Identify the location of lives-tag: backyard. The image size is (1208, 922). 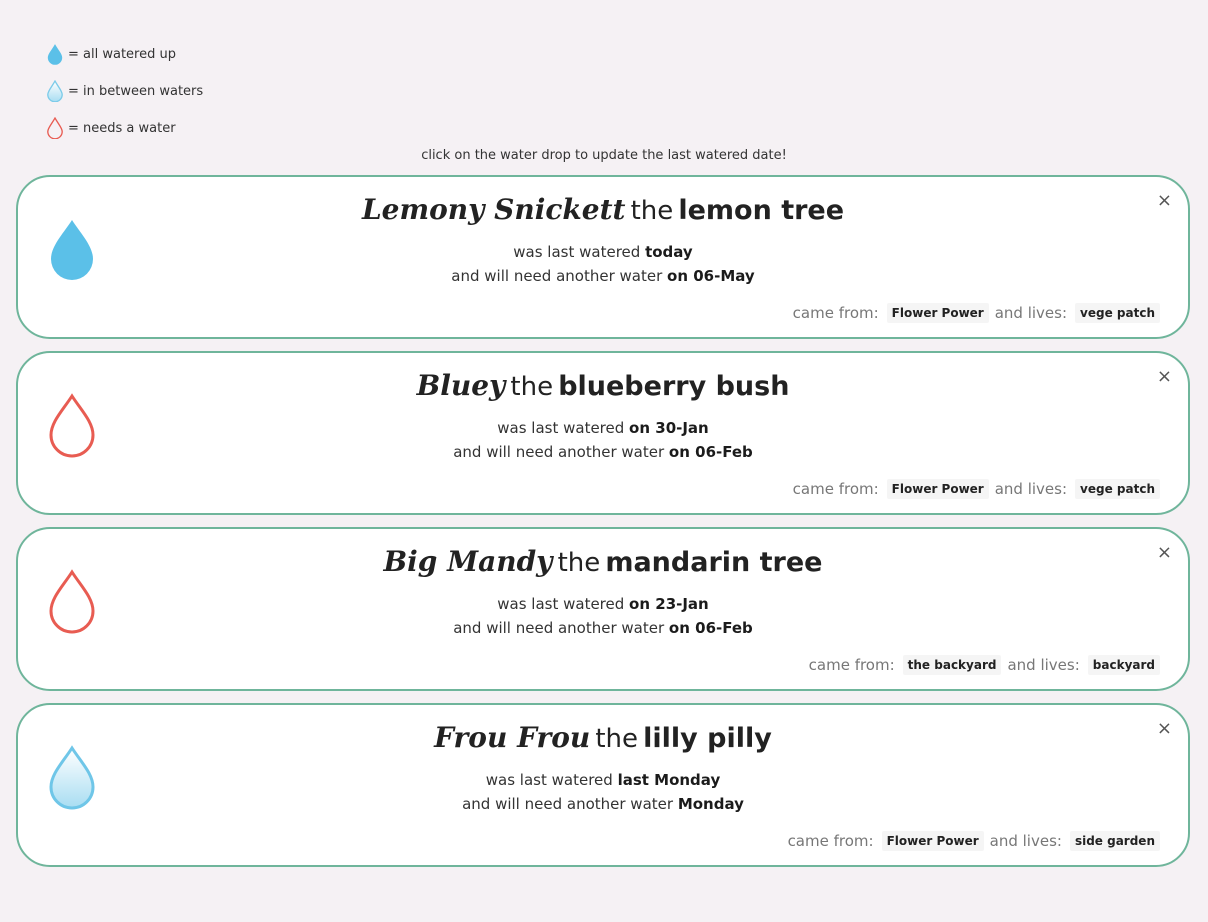
(1123, 665).